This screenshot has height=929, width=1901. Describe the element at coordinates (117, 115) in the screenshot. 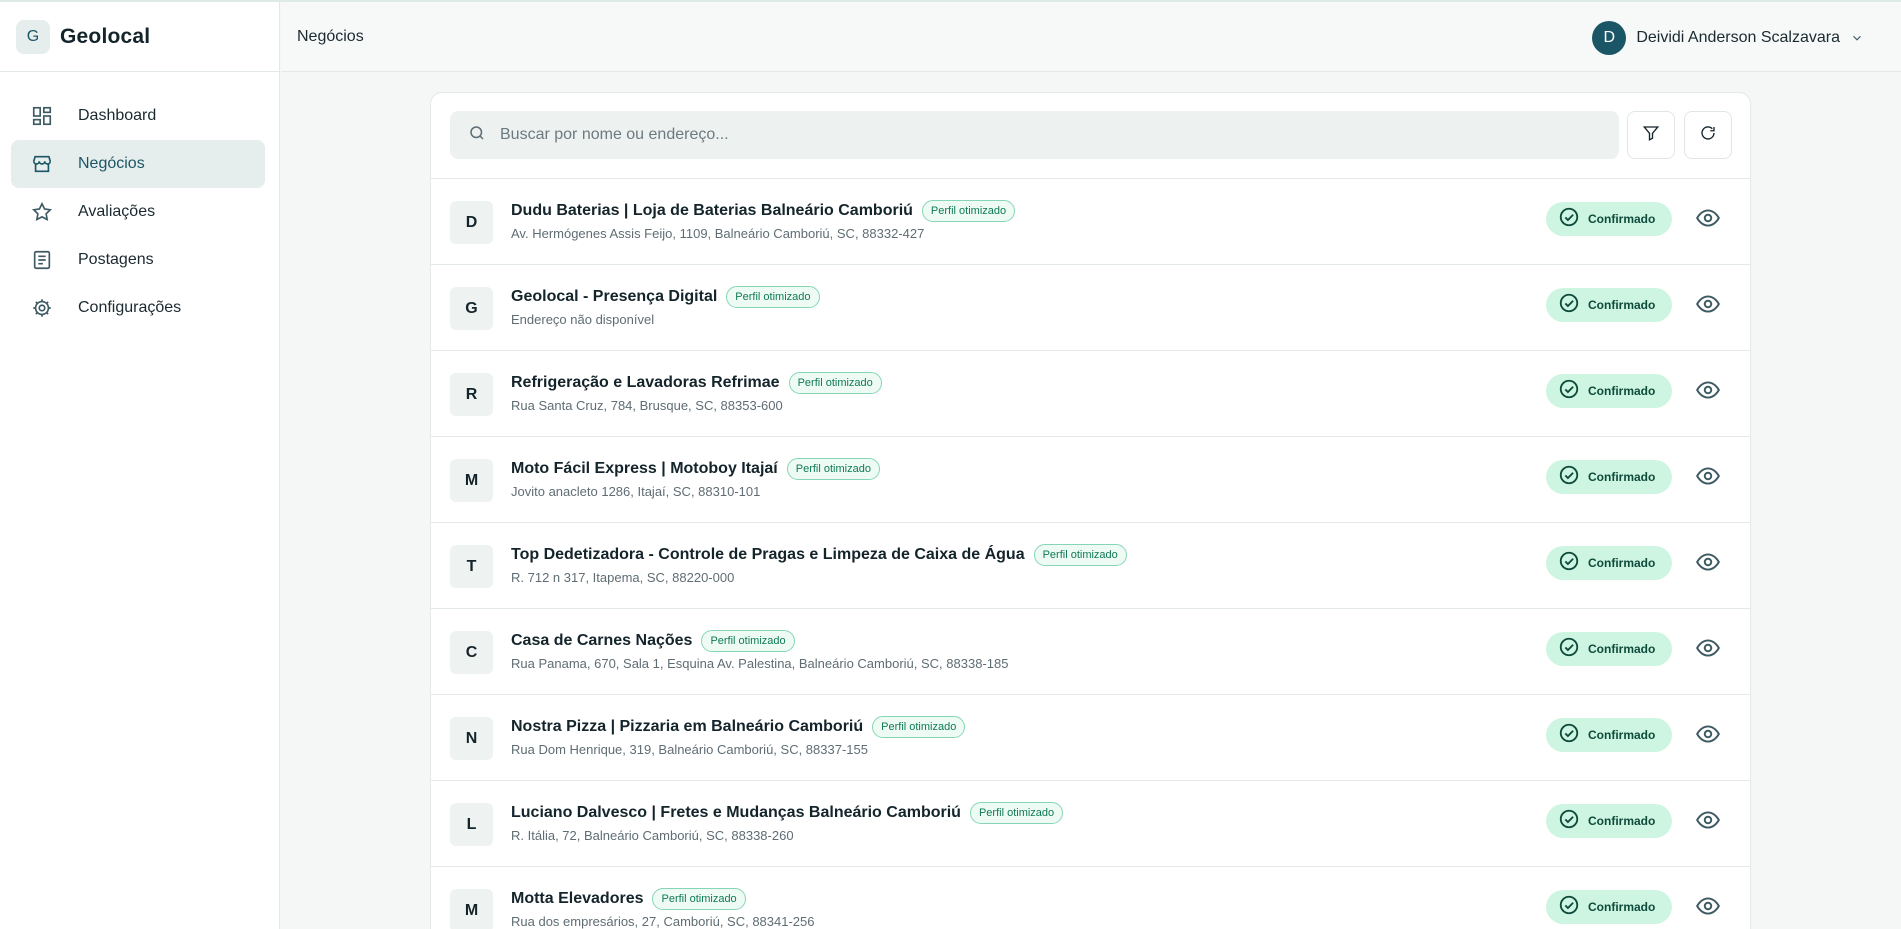

I see `sidebar-item-label: Dashboard` at that location.